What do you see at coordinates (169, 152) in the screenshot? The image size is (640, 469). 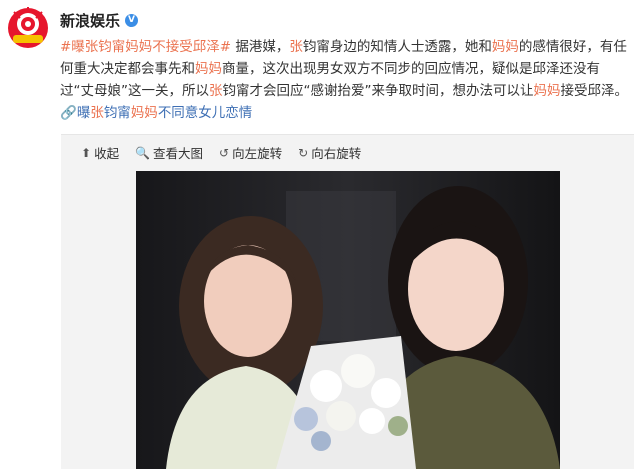 I see `view-large-button: 🔍 查看大图` at bounding box center [169, 152].